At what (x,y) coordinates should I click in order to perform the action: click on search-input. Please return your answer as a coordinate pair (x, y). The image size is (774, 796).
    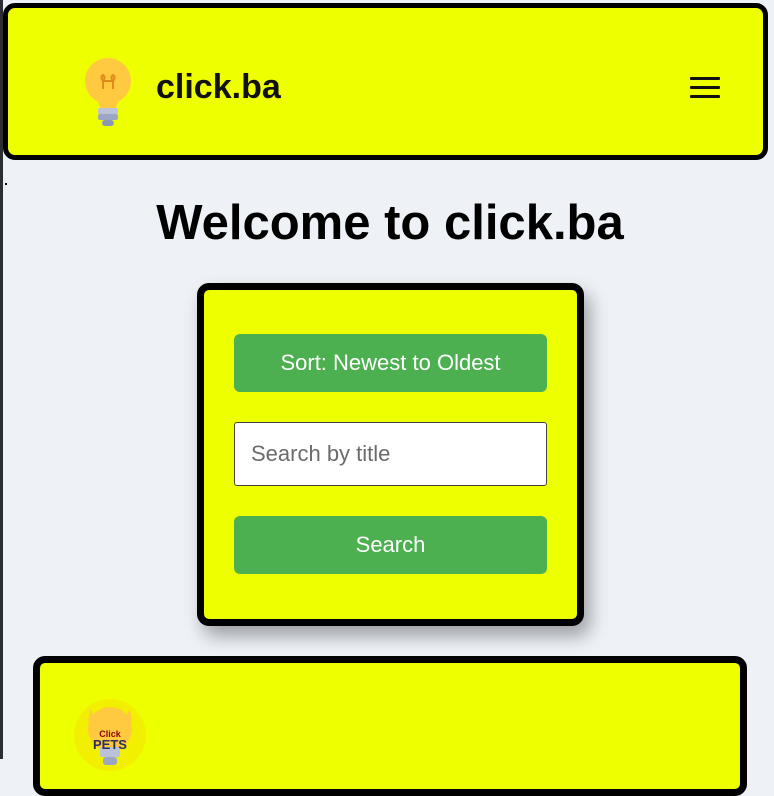
    Looking at the image, I should click on (390, 454).